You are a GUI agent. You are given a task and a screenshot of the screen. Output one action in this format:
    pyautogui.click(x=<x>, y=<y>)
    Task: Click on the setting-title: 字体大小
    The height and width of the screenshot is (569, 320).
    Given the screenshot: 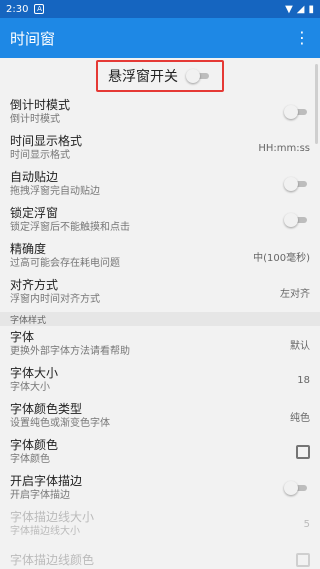 What is the action you would take?
    pyautogui.click(x=34, y=373)
    